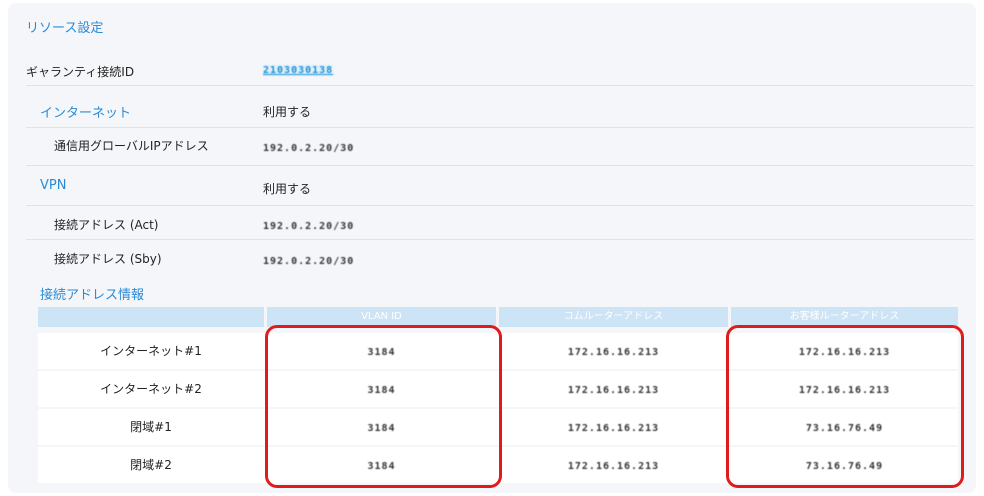 The height and width of the screenshot is (496, 984). Describe the element at coordinates (131, 146) in the screenshot. I see `global-ip-label: 通信用グローバルIPアドレス` at that location.